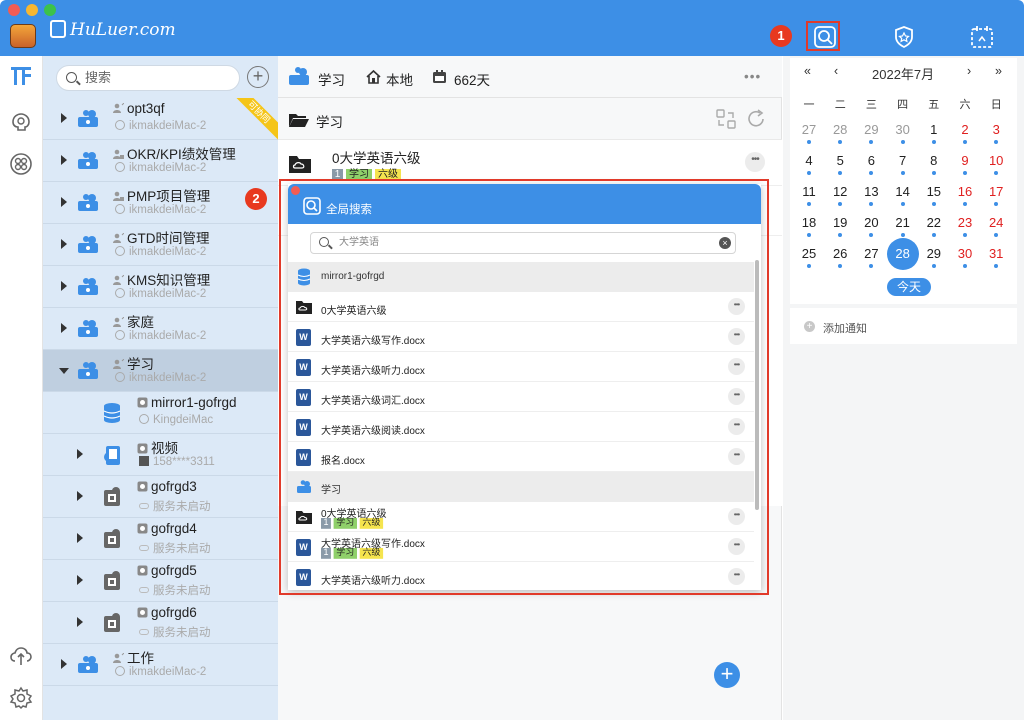  What do you see at coordinates (934, 226) in the screenshot?
I see `calendar-day: 22` at bounding box center [934, 226].